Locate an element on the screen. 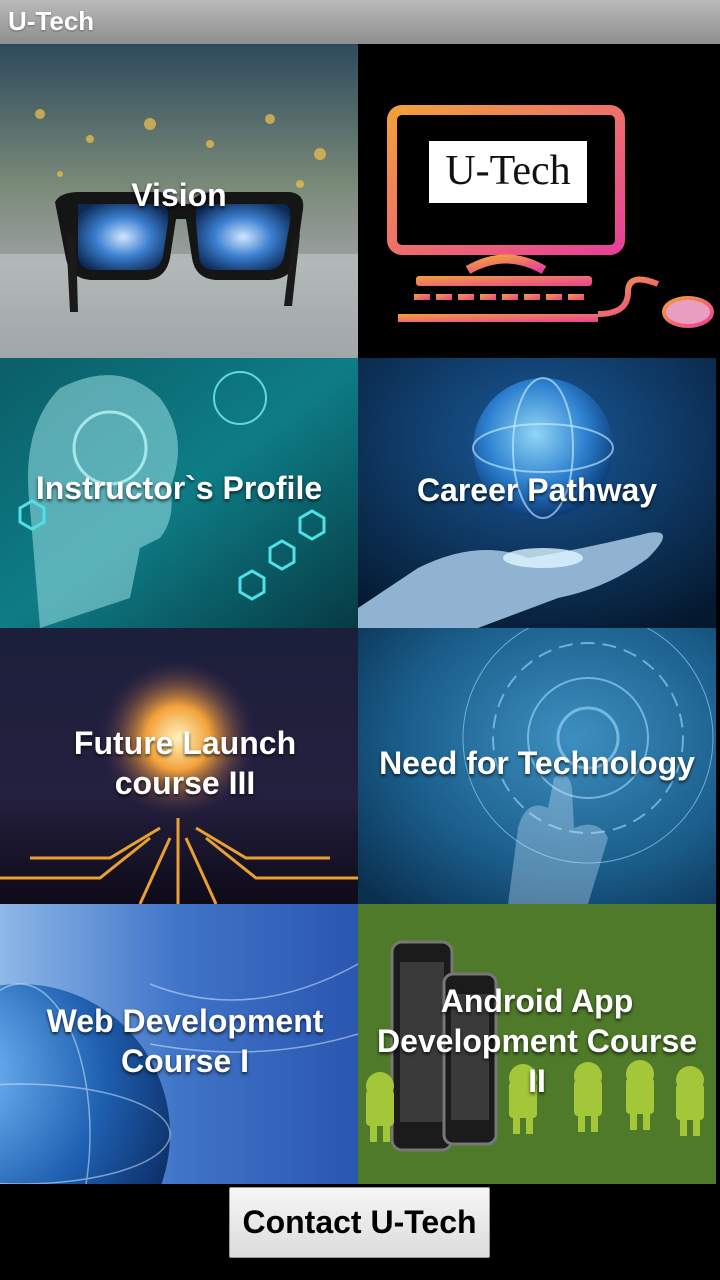 This screenshot has width=720, height=1280. tile-future-launch: Future Launch course III is located at coordinates (179, 766).